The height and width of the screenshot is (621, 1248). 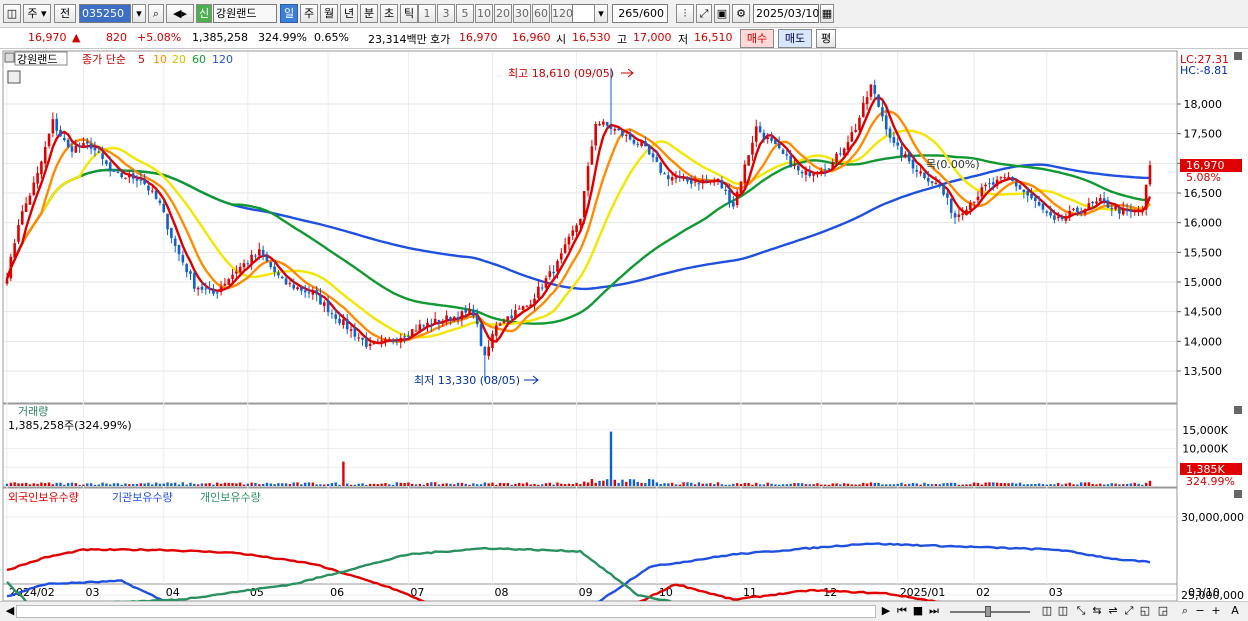 I want to click on scroll-left-icon: ◀, so click(x=10, y=611).